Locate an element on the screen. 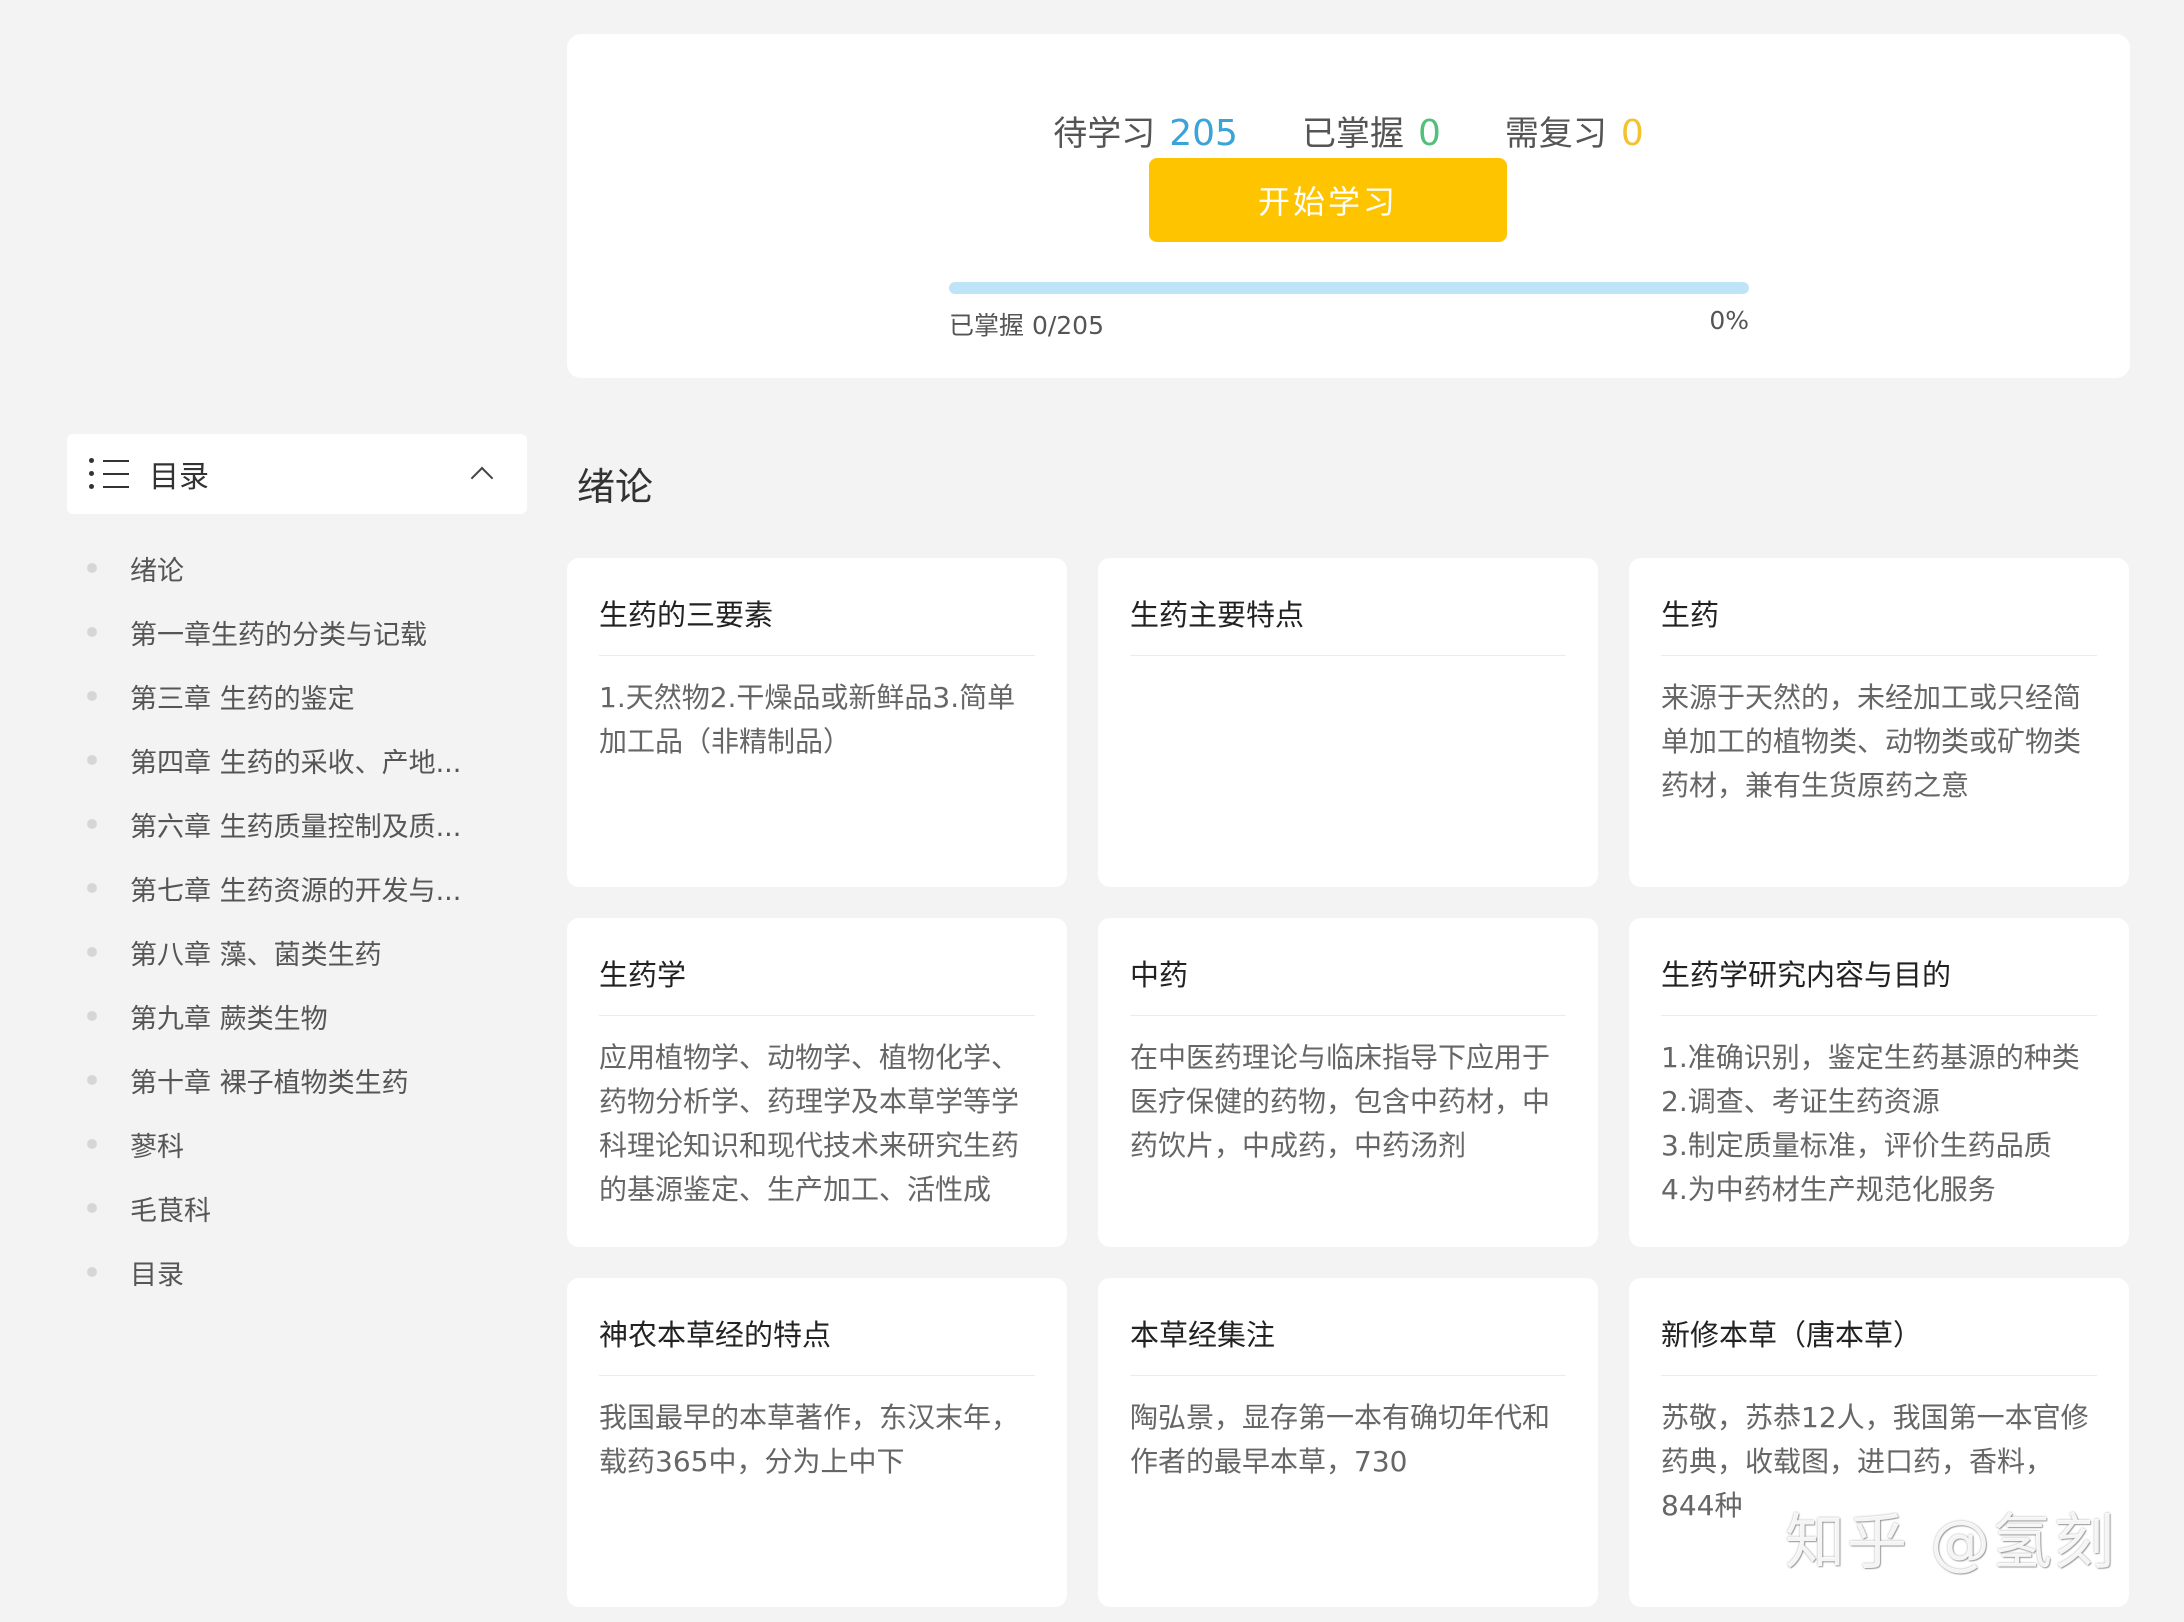  toc-item-label: 第三章 生药的鉴定 is located at coordinates (242, 699).